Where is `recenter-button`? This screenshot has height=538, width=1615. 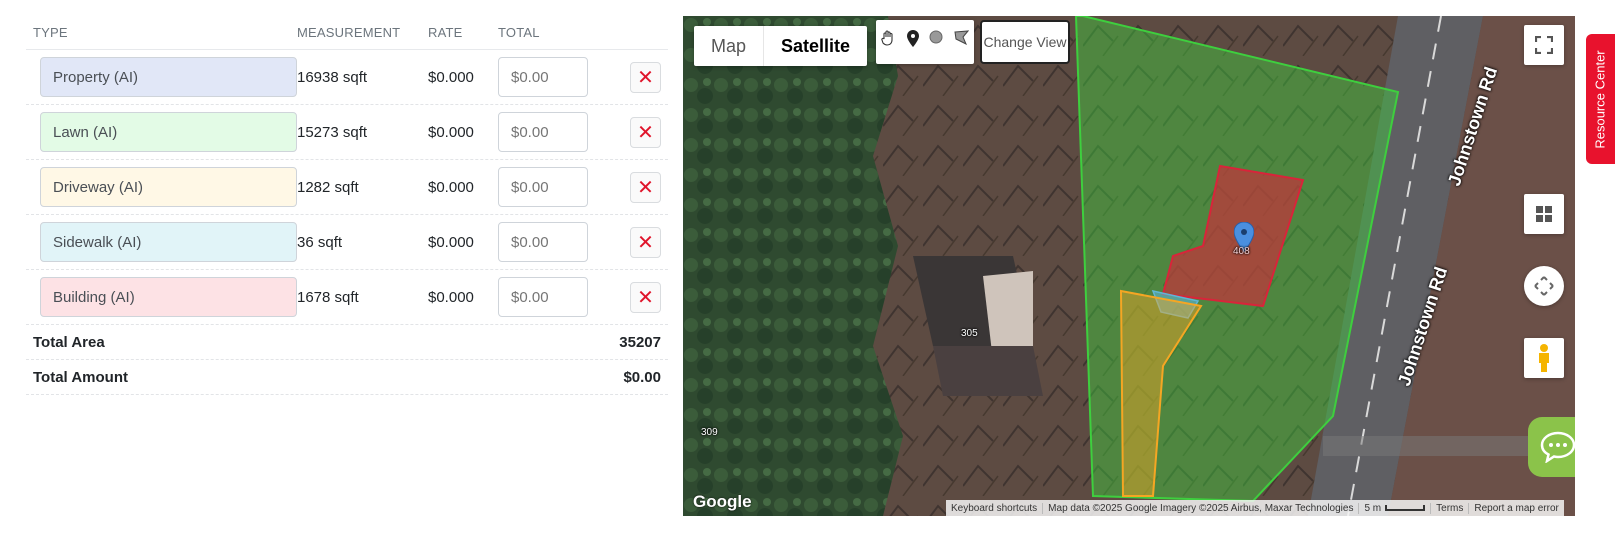
recenter-button is located at coordinates (1544, 286).